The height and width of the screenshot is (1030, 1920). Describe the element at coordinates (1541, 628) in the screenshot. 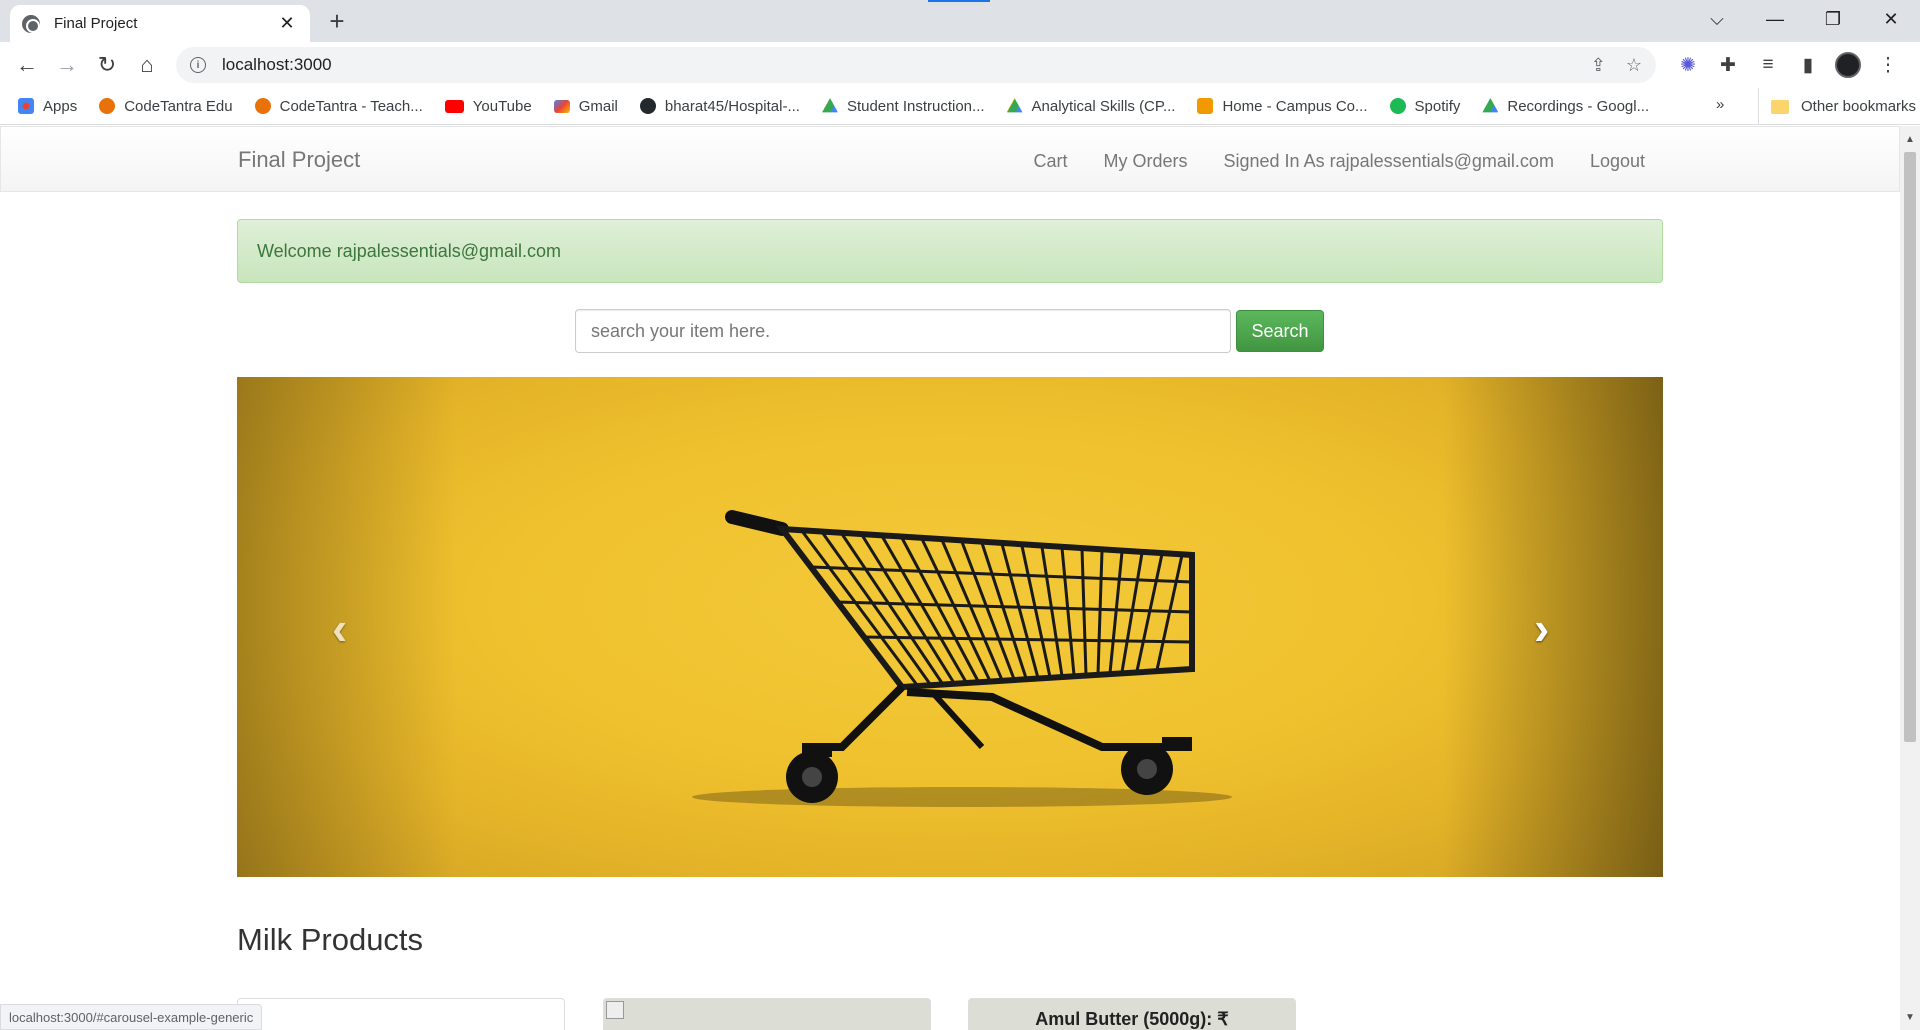

I see `carousel-next-icon: ›` at that location.